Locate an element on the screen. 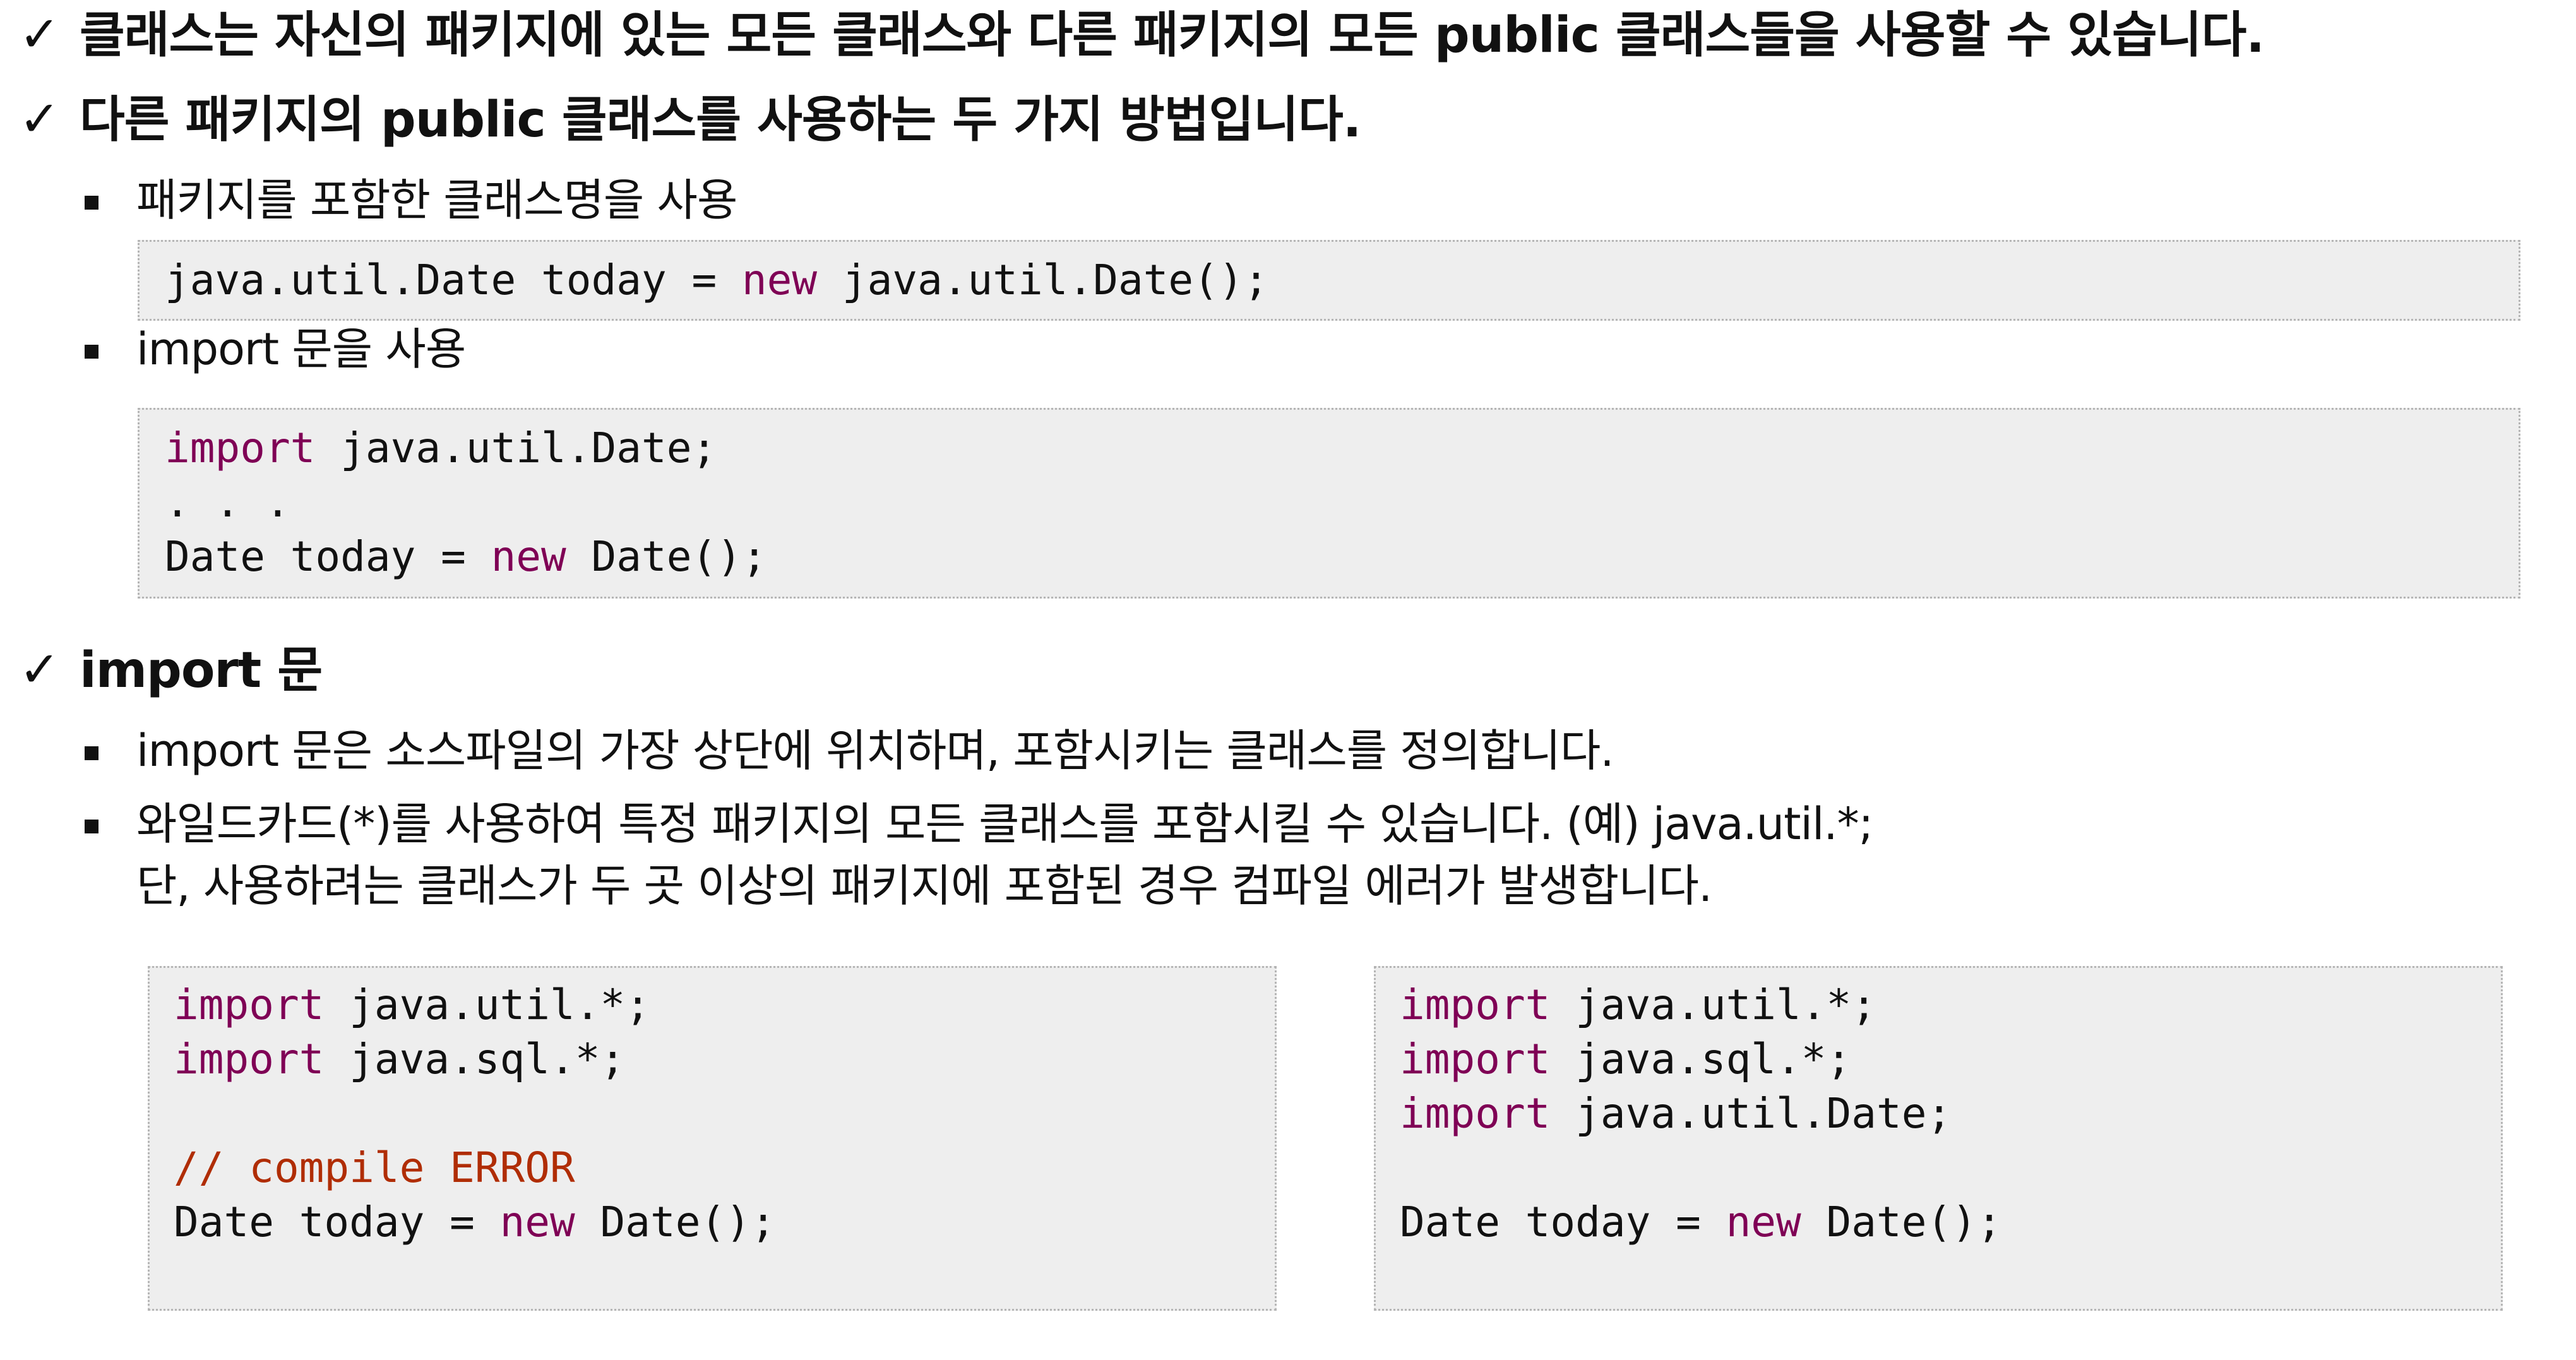 Image resolution: width=2576 pixels, height=1360 pixels. bullet-text: 패키지를 포함한 클래스명을 사용 is located at coordinates (436, 200).